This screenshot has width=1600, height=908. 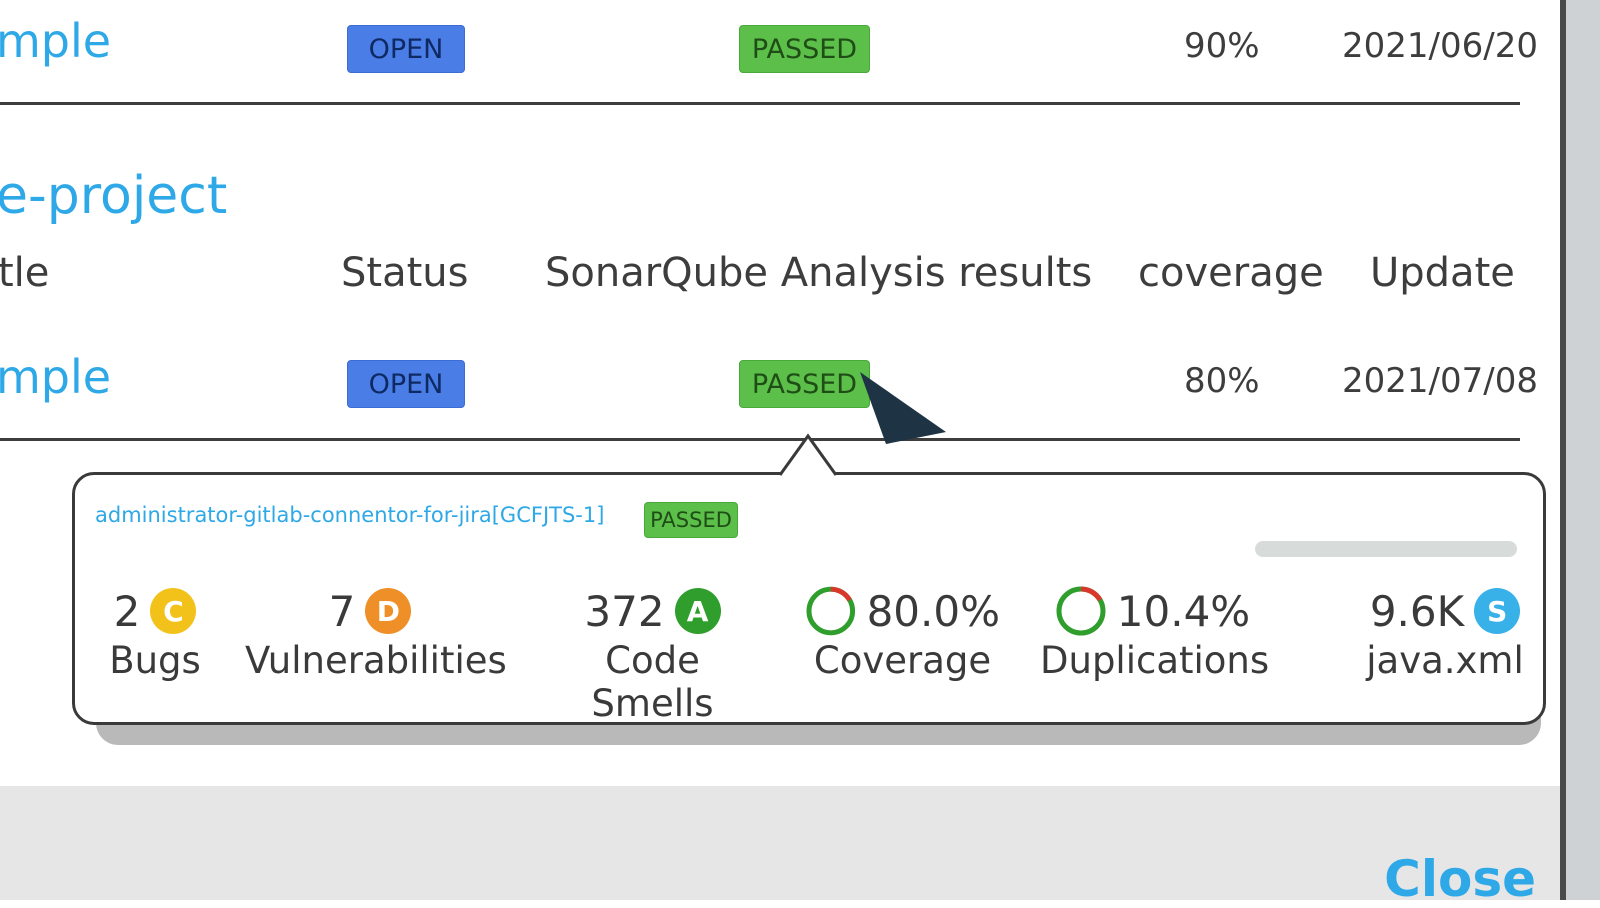 I want to click on close-button: Close, so click(x=1460, y=879).